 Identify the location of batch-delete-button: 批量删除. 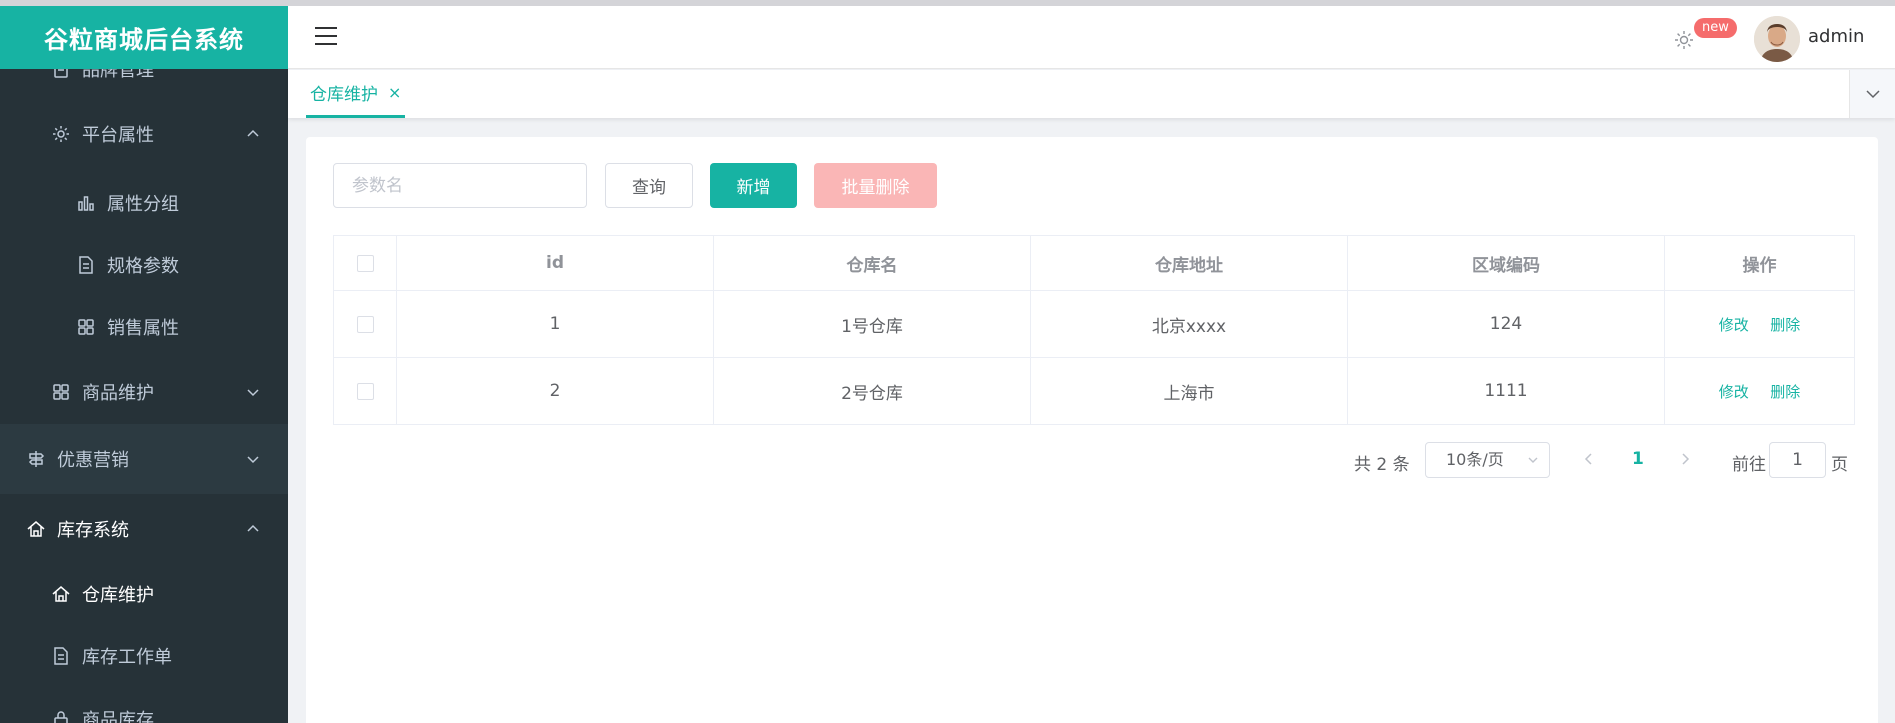
(875, 185).